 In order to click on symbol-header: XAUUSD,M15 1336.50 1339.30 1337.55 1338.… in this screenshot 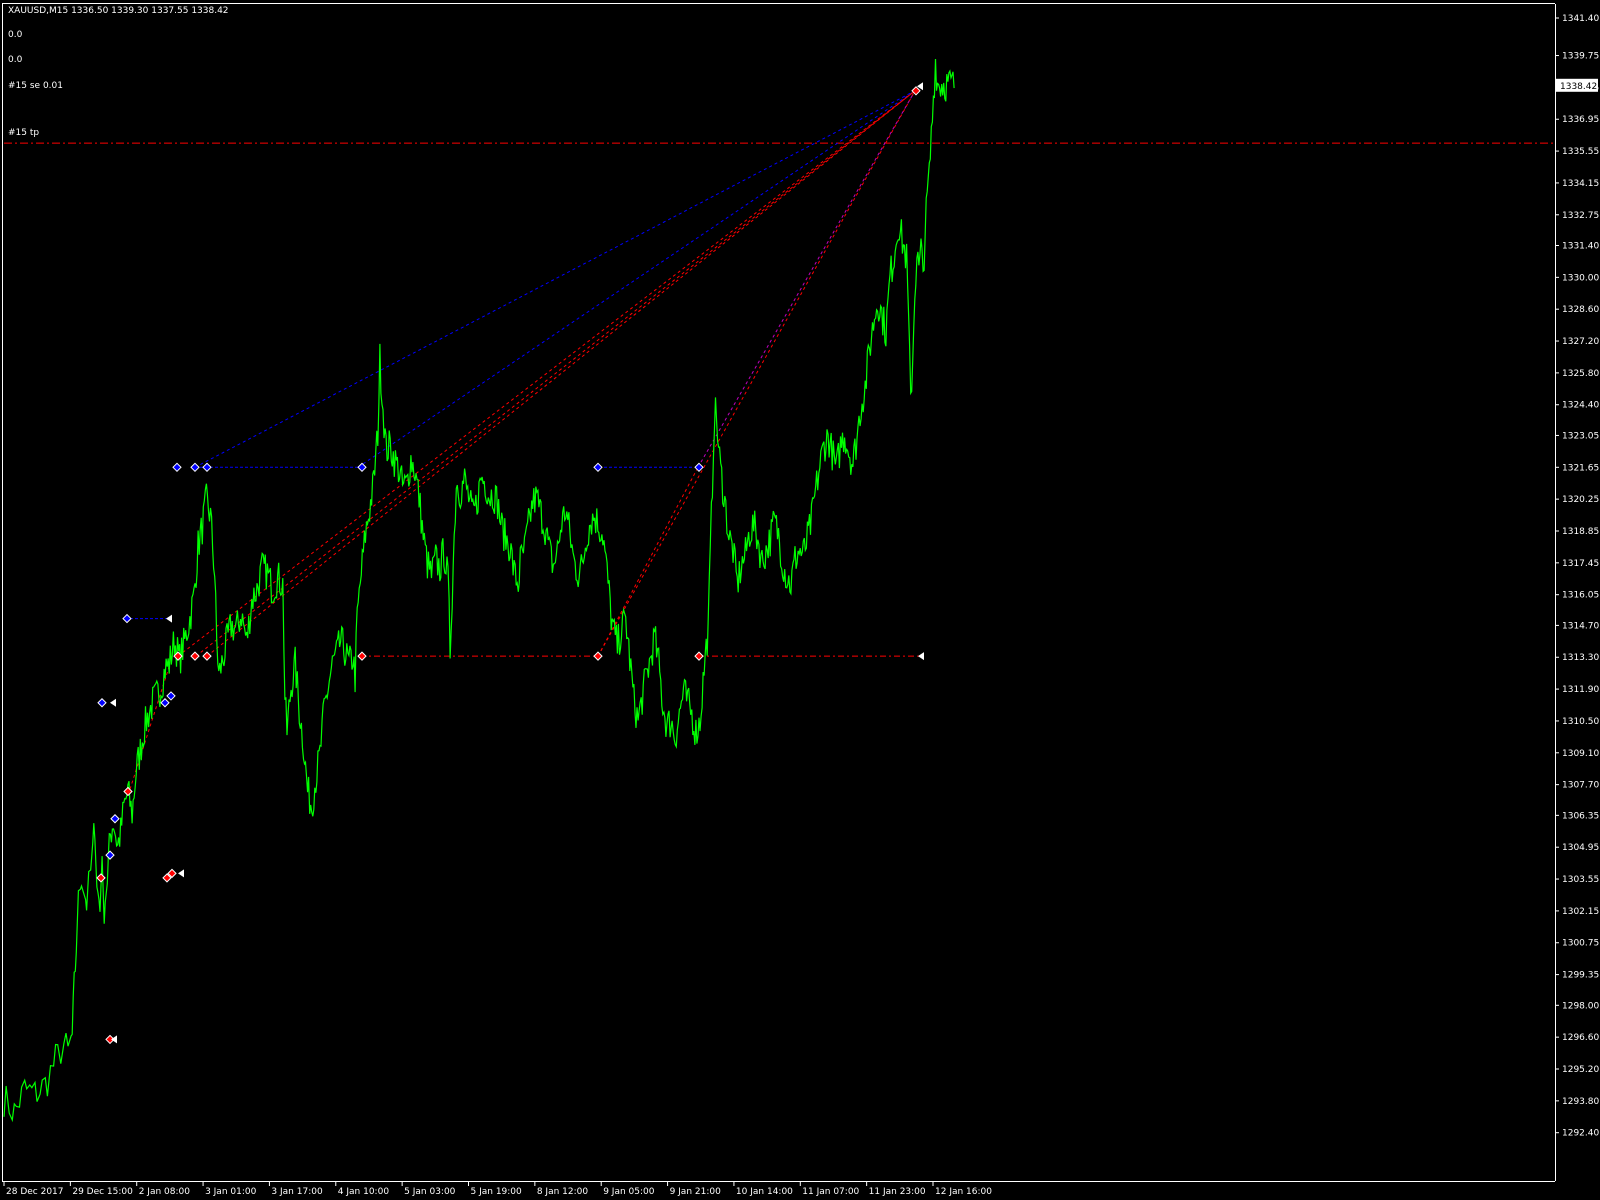, I will do `click(118, 11)`.